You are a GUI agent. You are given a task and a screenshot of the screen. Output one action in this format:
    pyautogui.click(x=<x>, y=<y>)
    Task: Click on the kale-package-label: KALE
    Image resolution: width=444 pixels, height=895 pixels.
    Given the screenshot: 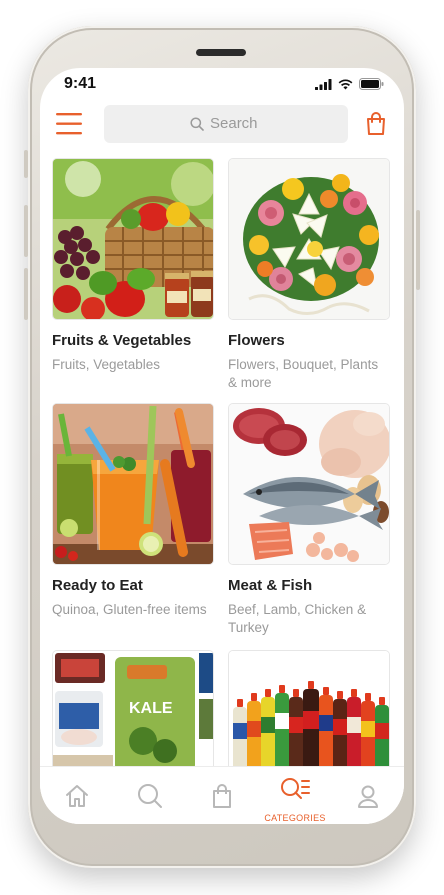 What is the action you would take?
    pyautogui.click(x=151, y=708)
    